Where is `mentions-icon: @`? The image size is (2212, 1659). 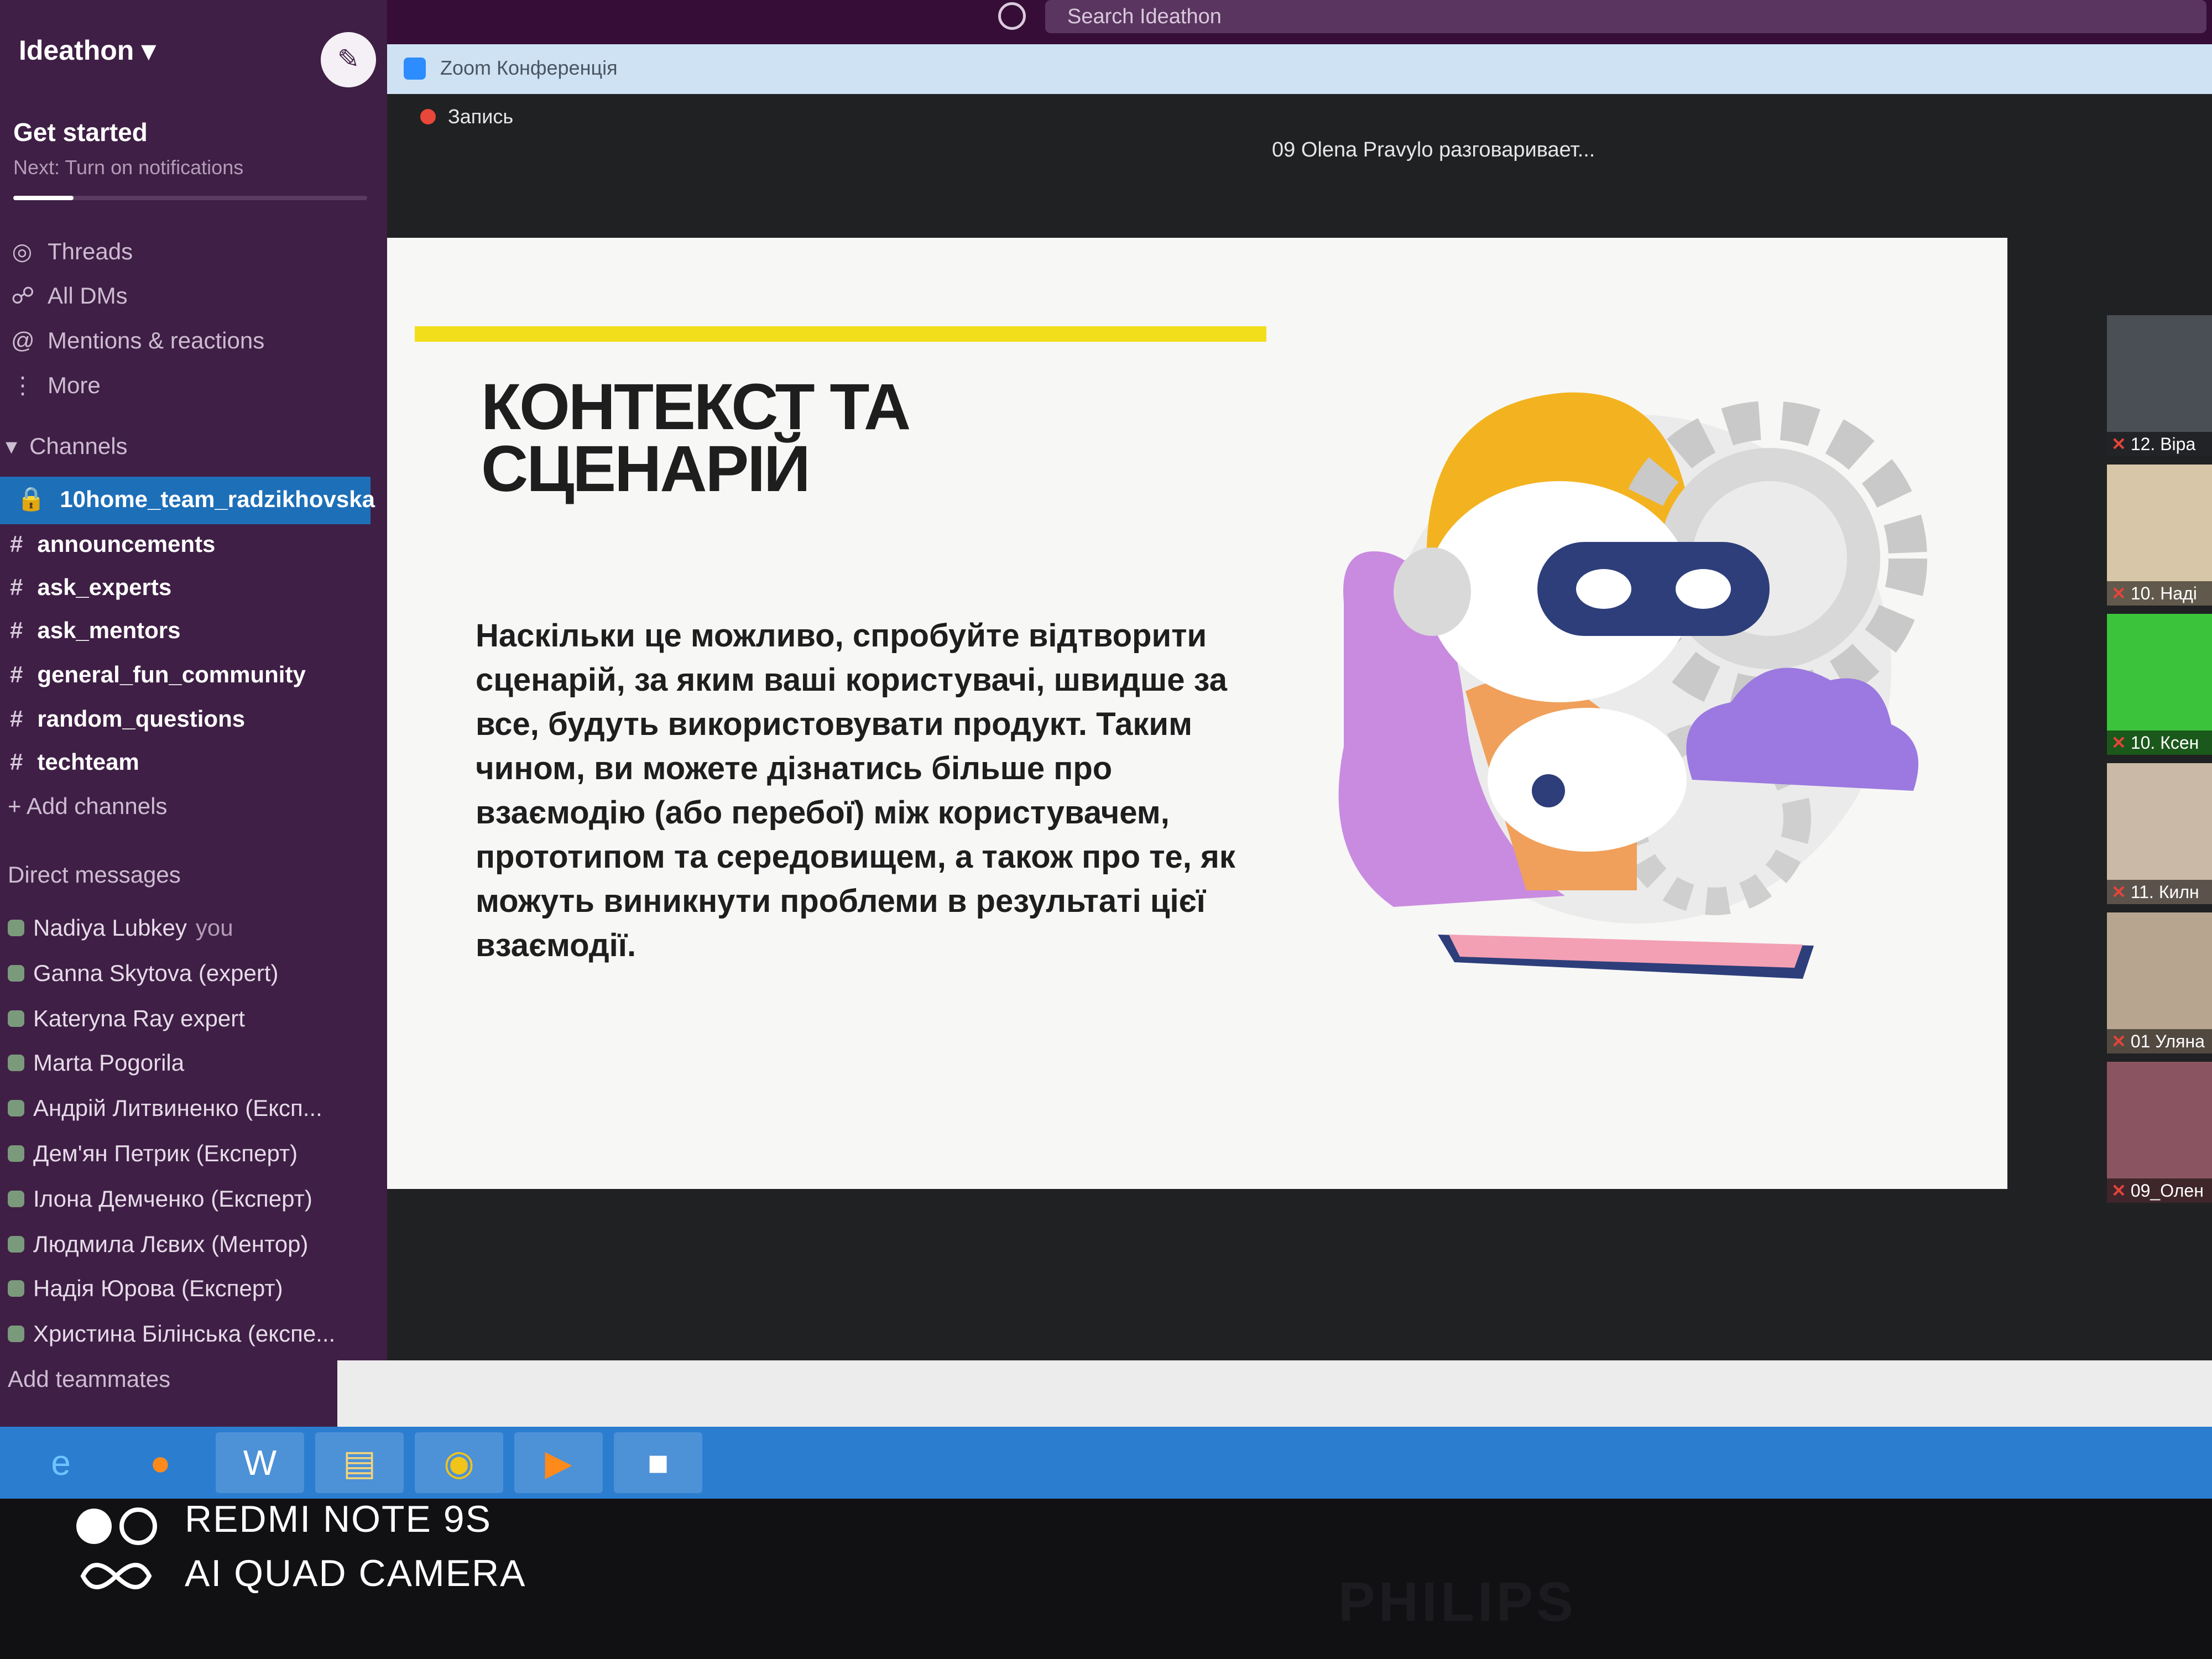
mentions-icon: @ is located at coordinates (23, 340).